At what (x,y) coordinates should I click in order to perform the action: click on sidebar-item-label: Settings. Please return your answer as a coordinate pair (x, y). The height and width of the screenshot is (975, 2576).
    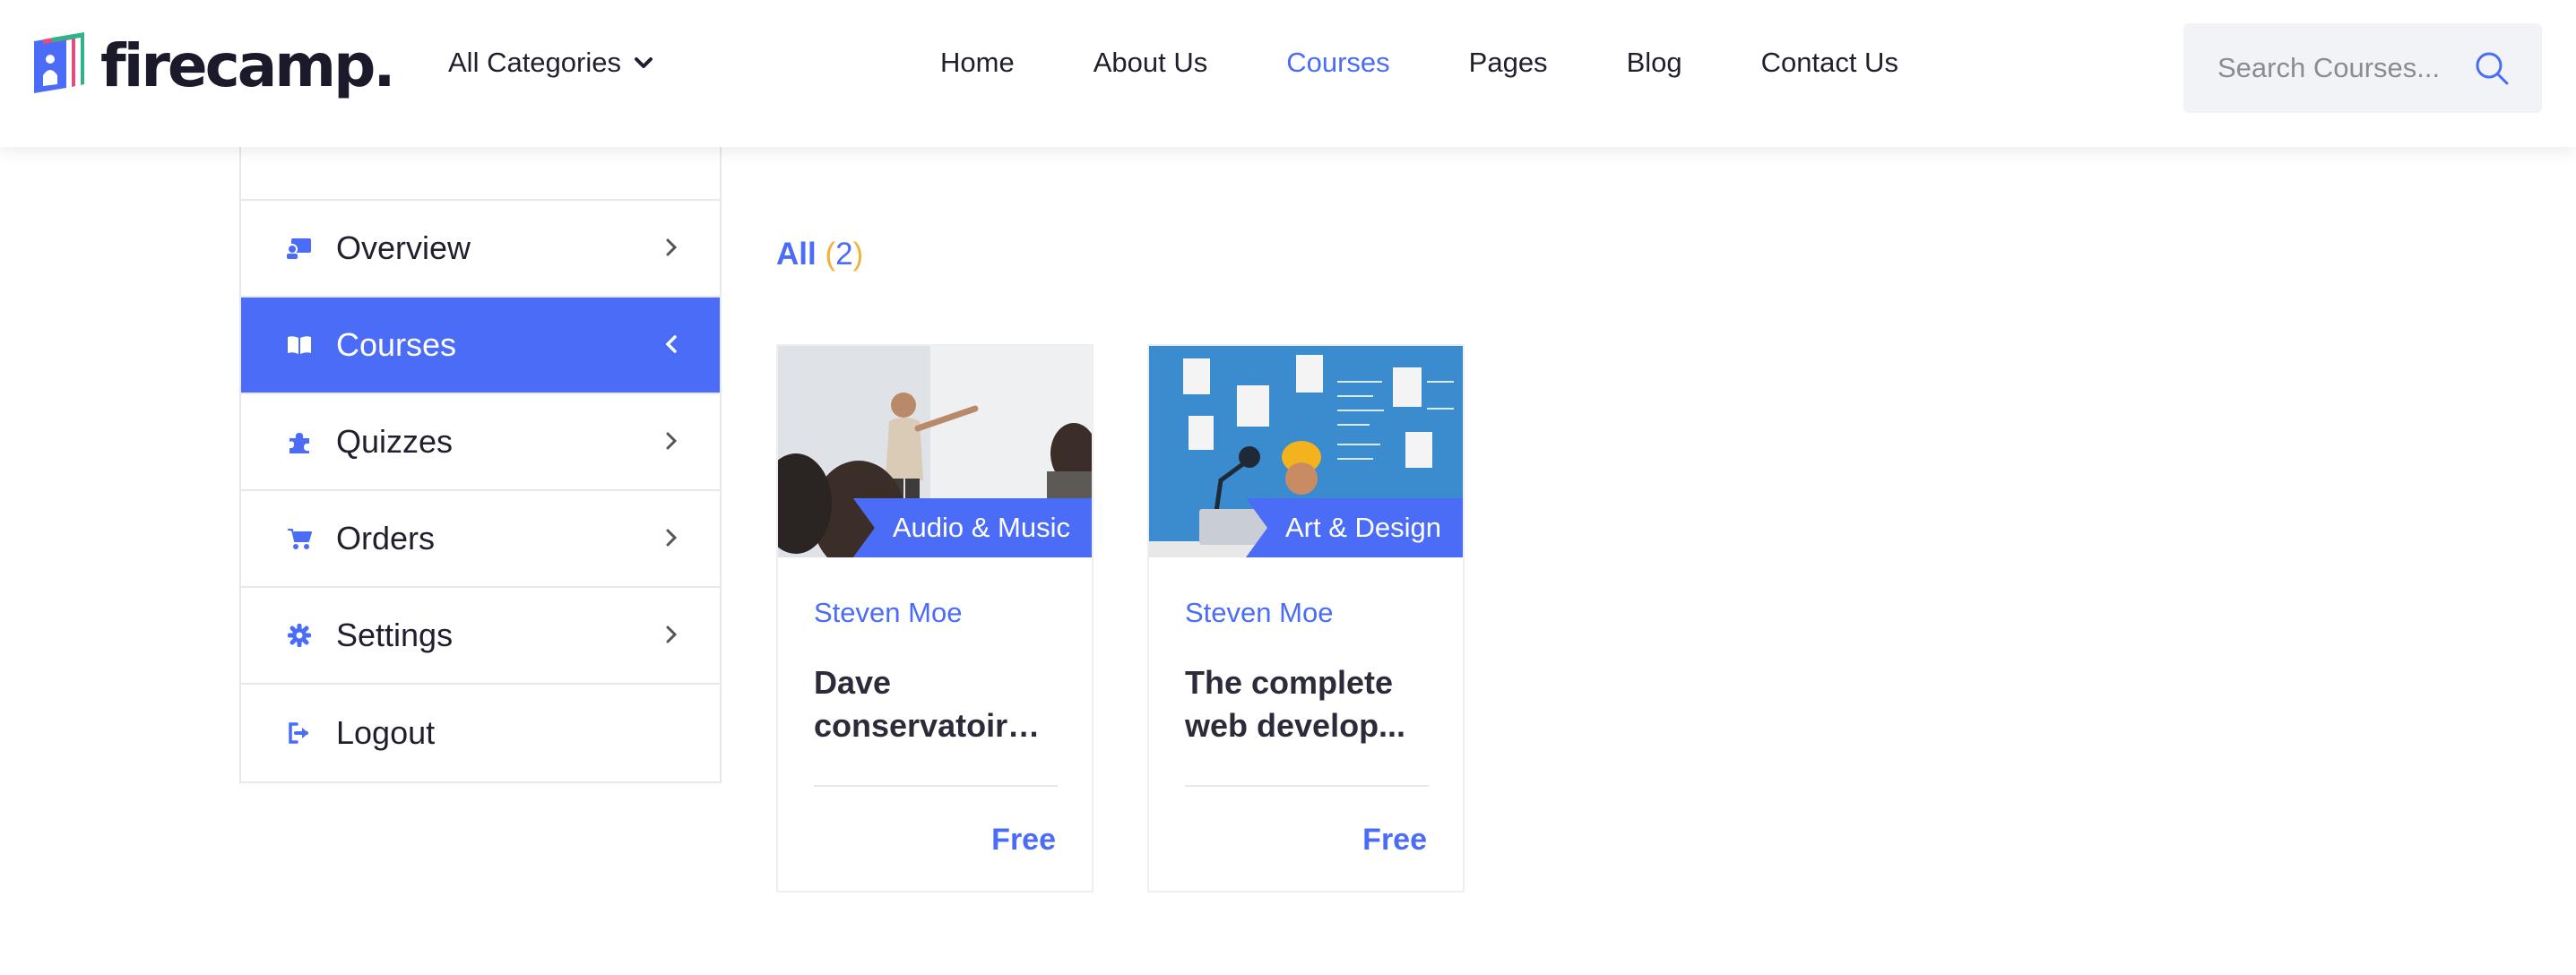
    Looking at the image, I should click on (395, 635).